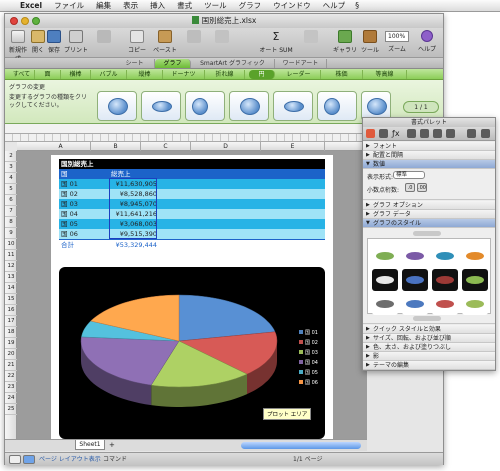 The height and width of the screenshot is (471, 500). Describe the element at coordinates (409, 175) in the screenshot. I see `number-format-select: 標準` at that location.